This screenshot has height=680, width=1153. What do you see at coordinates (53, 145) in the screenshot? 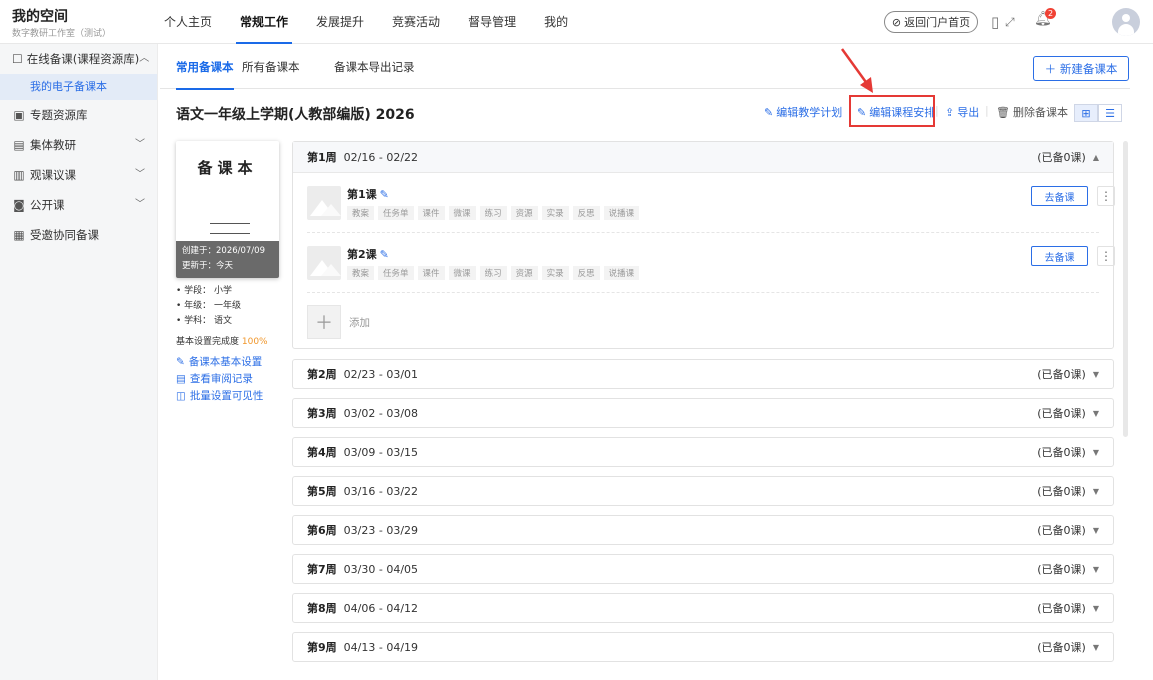
I see `sidebar-item-label: 集体教研` at bounding box center [53, 145].